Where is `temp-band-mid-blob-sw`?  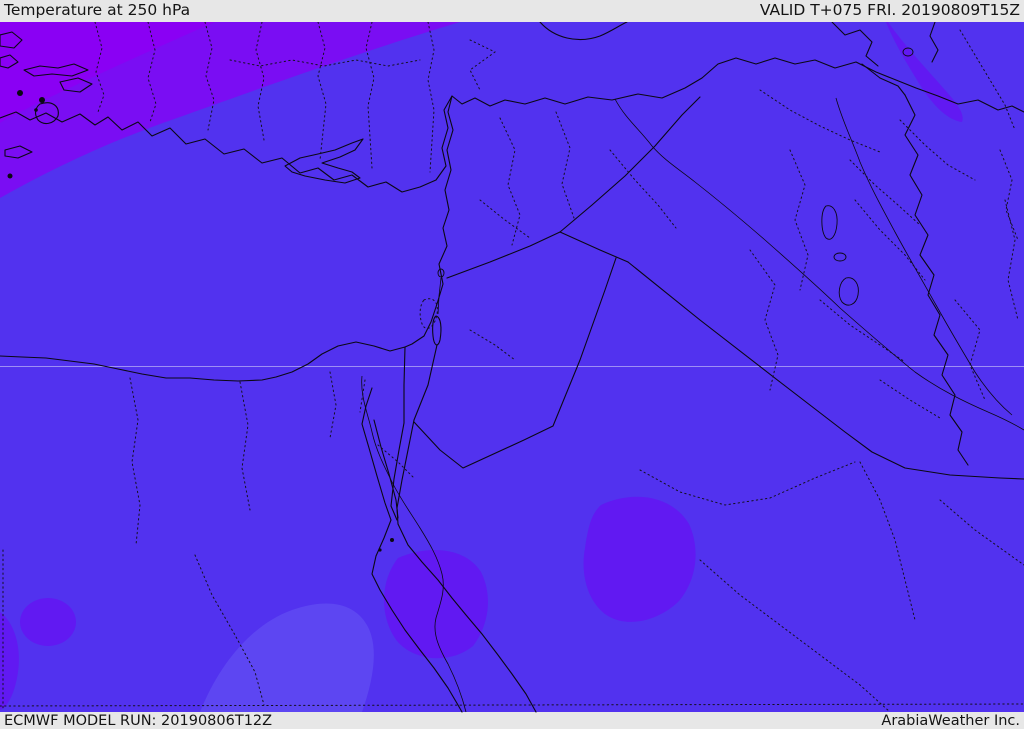
temp-band-mid-blob-sw is located at coordinates (48, 622).